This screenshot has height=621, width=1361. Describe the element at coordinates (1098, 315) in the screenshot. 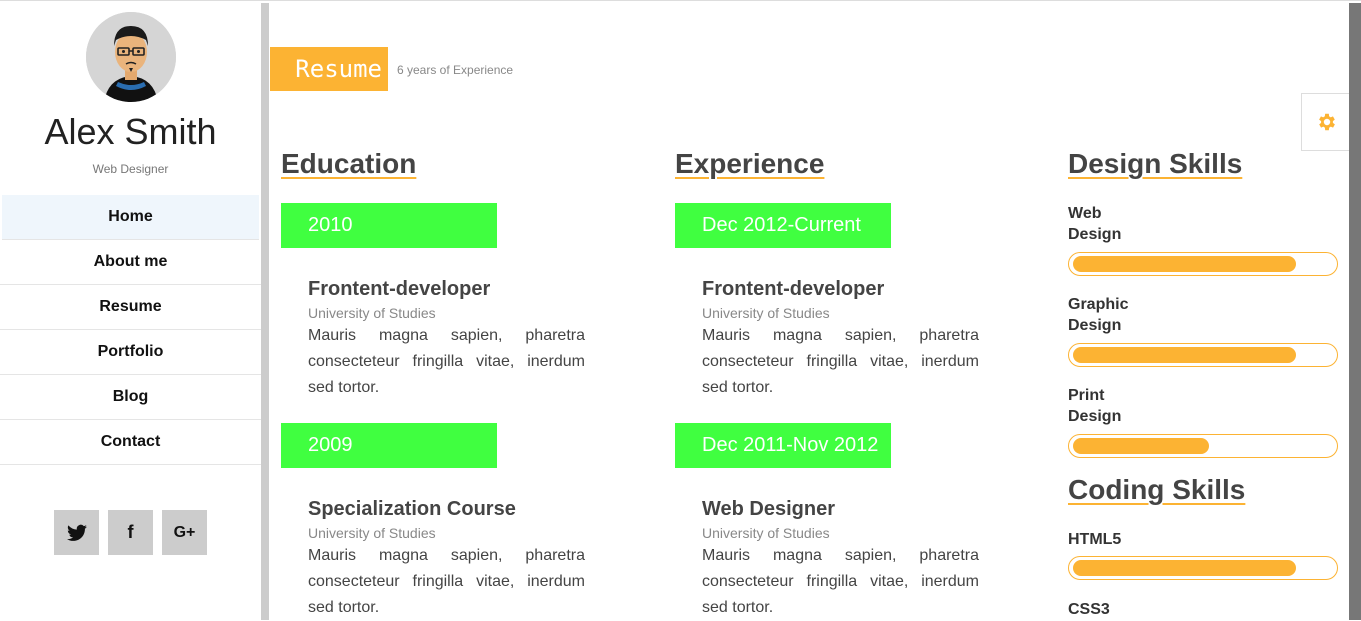

I see `skill-label: Graphic Design` at that location.